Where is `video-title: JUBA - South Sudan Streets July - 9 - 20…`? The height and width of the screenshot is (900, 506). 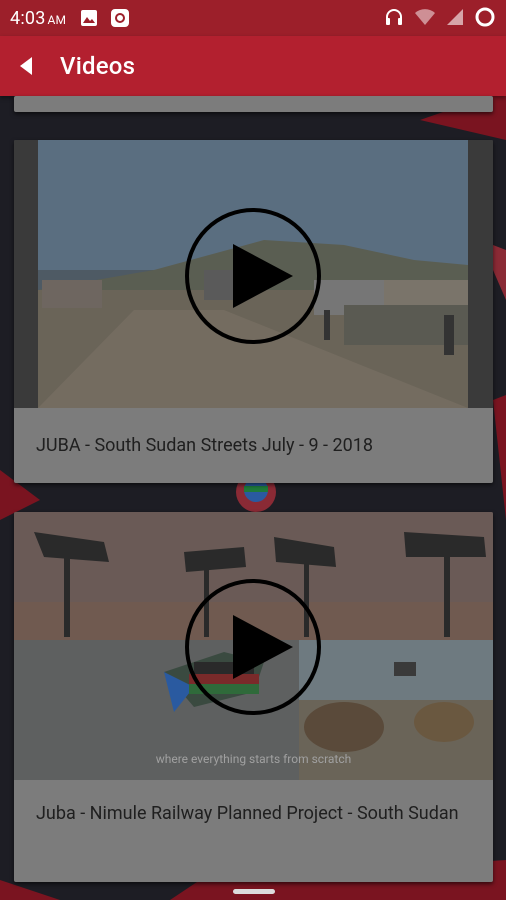 video-title: JUBA - South Sudan Streets July - 9 - 20… is located at coordinates (204, 445).